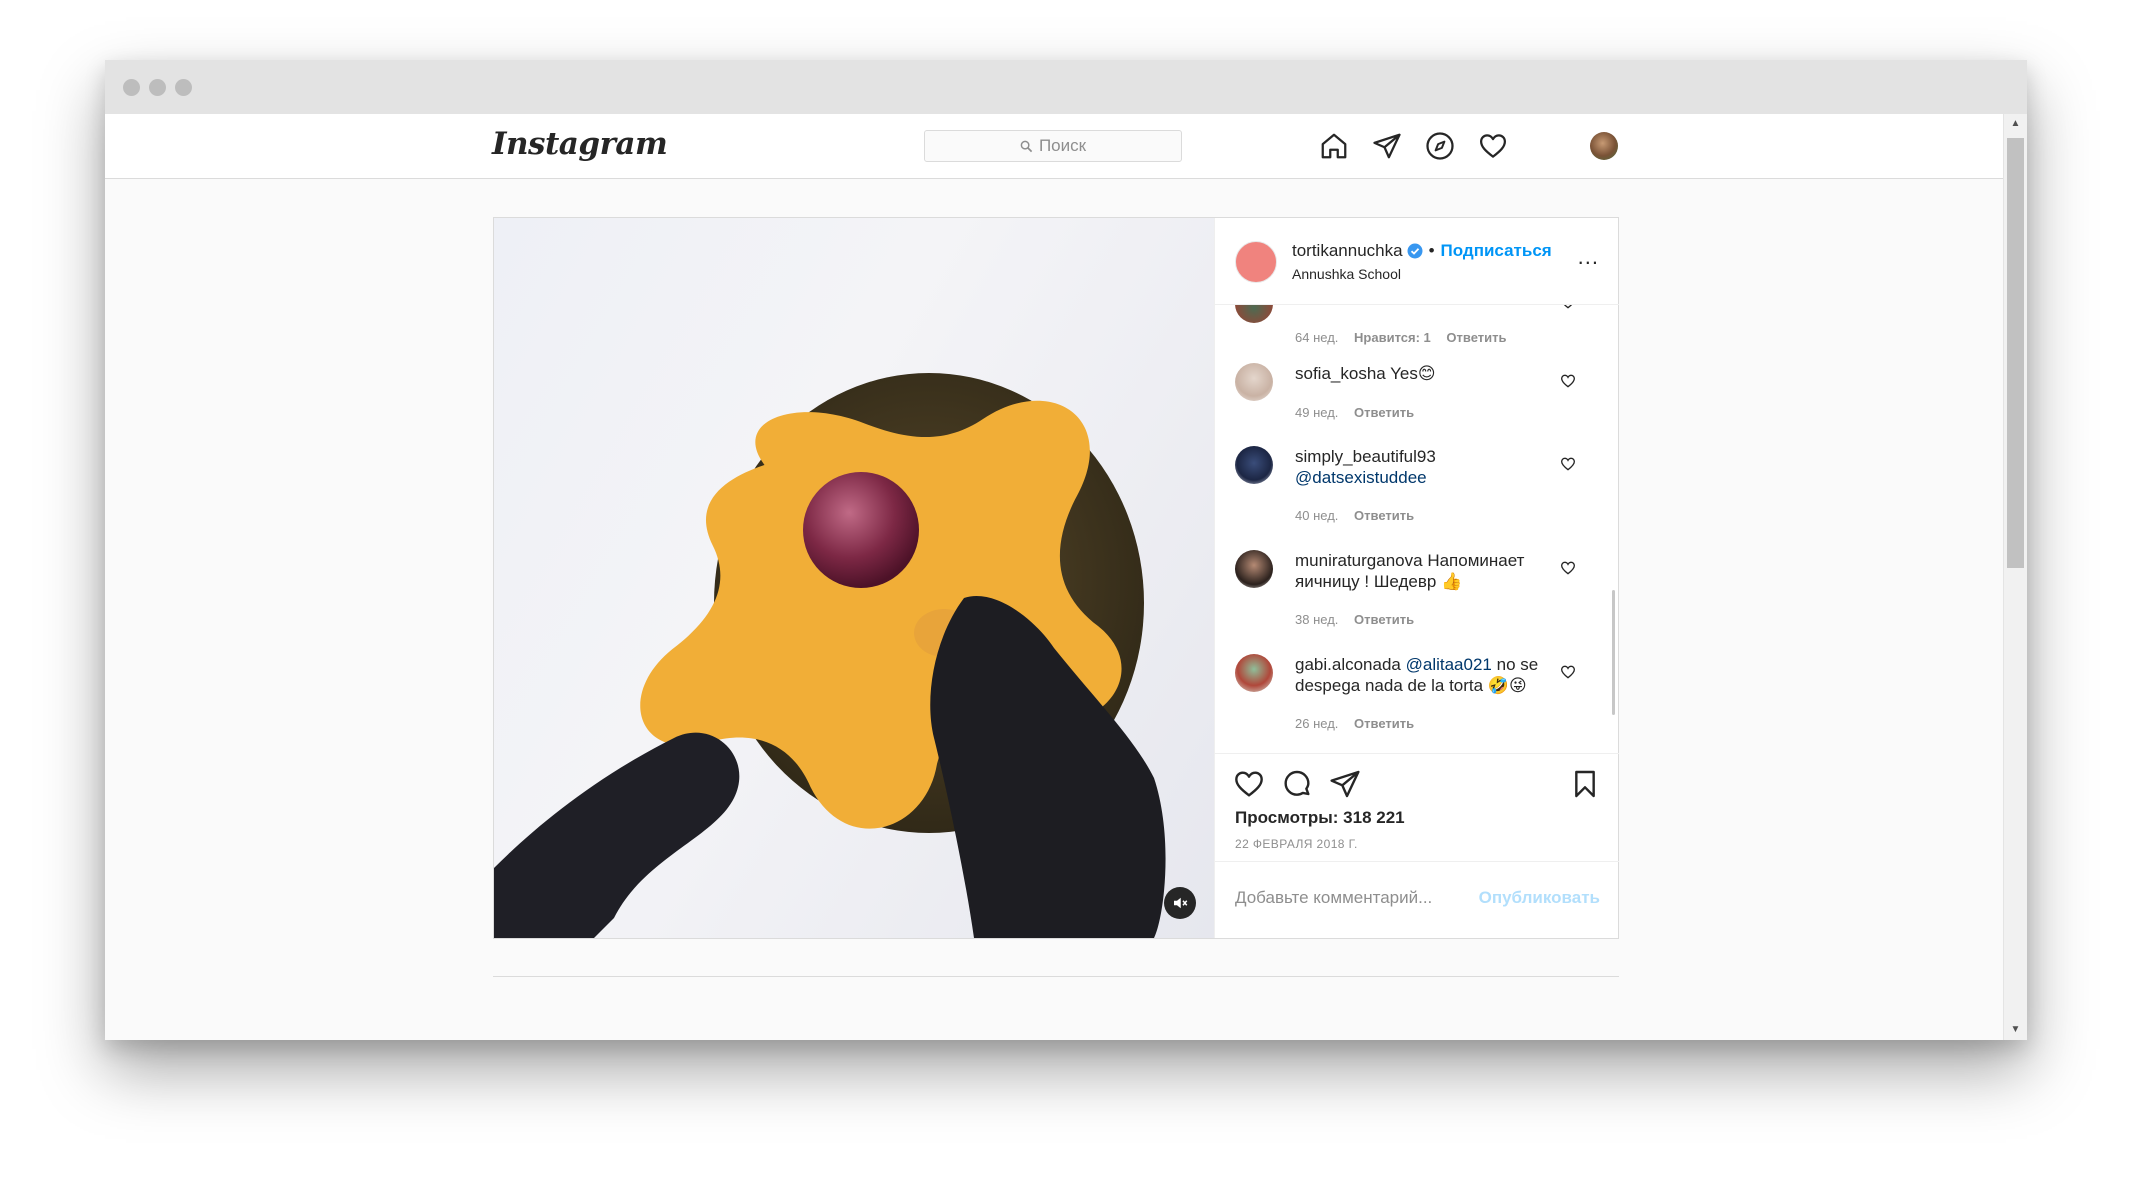 The height and width of the screenshot is (1188, 2130). What do you see at coordinates (157, 87) in the screenshot?
I see `window-minimize-dot` at bounding box center [157, 87].